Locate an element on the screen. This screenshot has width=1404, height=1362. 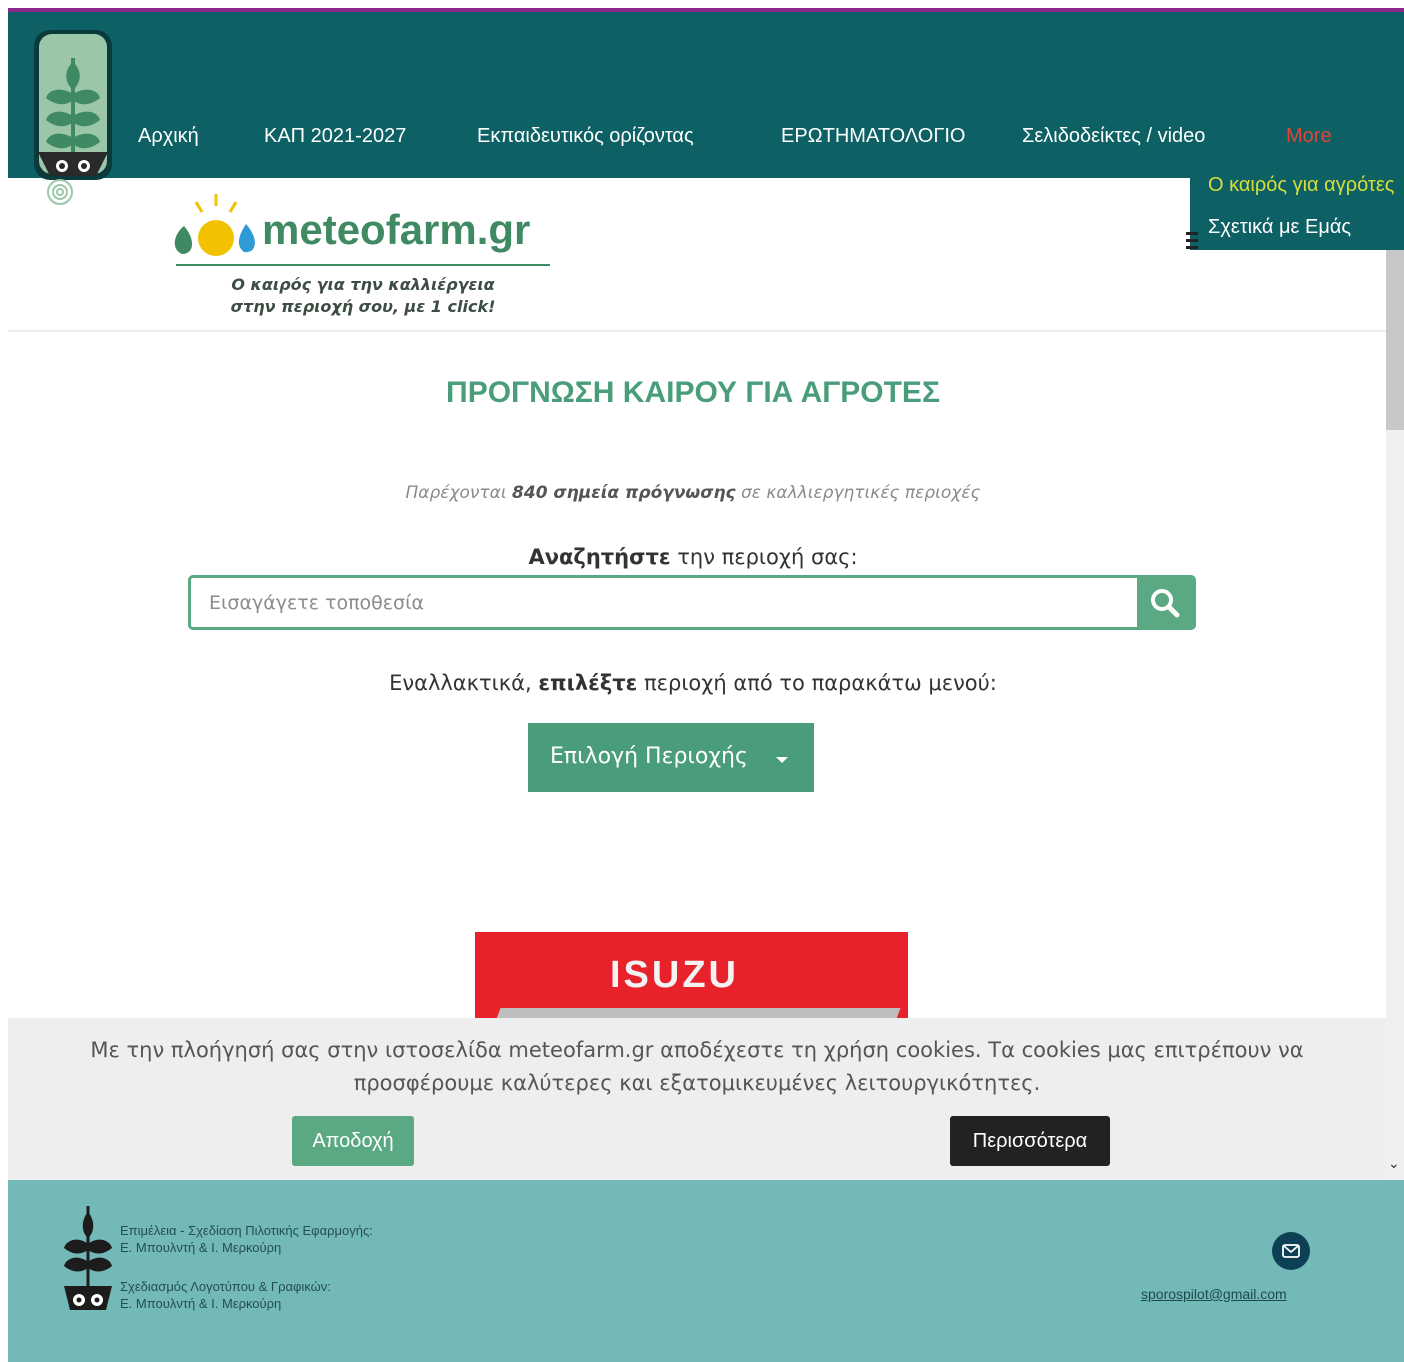
email-link: sporospilot@gmail.com is located at coordinates (1214, 1294).